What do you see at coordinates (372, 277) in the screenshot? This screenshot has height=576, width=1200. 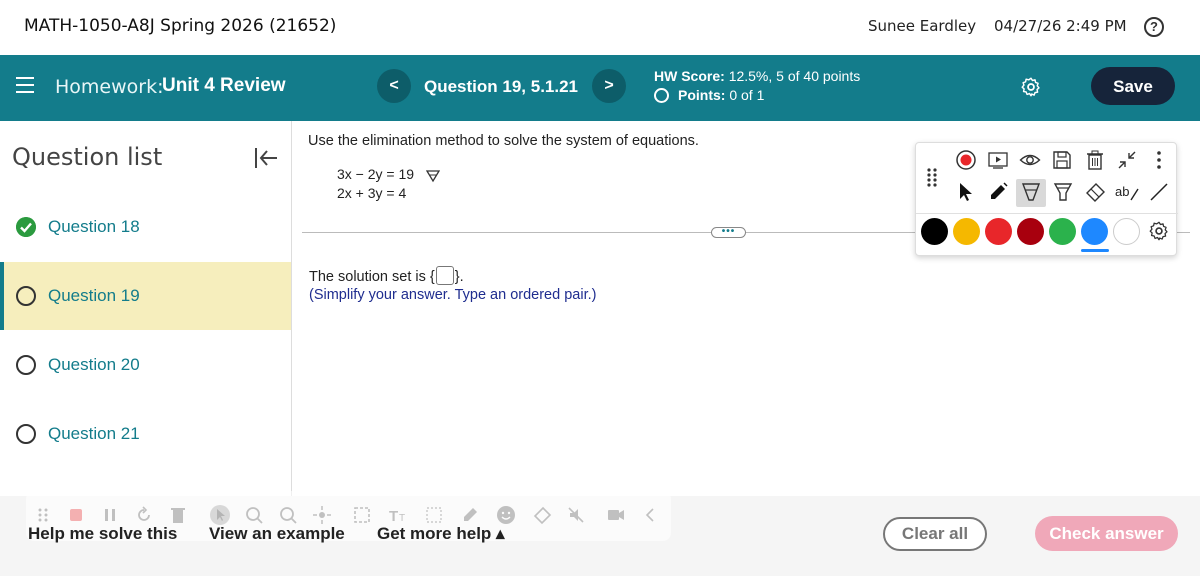 I see `solution-prefix: The solution set is {` at bounding box center [372, 277].